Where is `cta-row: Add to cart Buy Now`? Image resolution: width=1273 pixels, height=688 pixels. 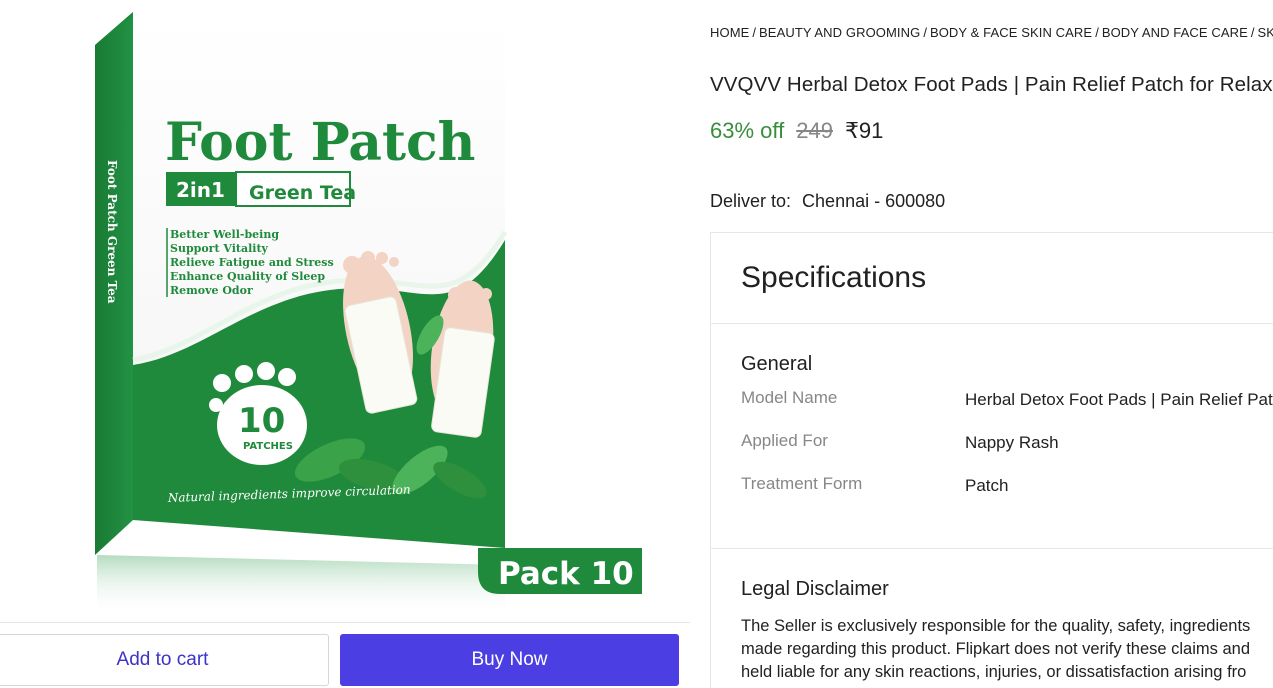
cta-row: Add to cart Buy Now is located at coordinates (345, 660).